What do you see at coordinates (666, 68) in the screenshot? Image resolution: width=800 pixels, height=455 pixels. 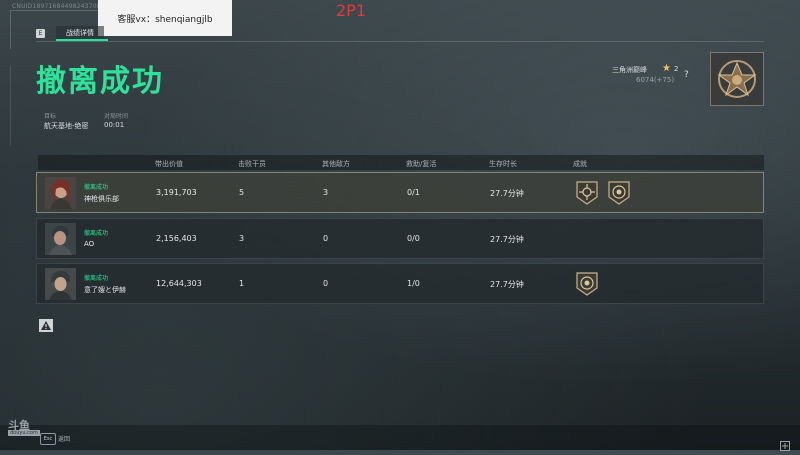 I see `star-icon: ★` at bounding box center [666, 68].